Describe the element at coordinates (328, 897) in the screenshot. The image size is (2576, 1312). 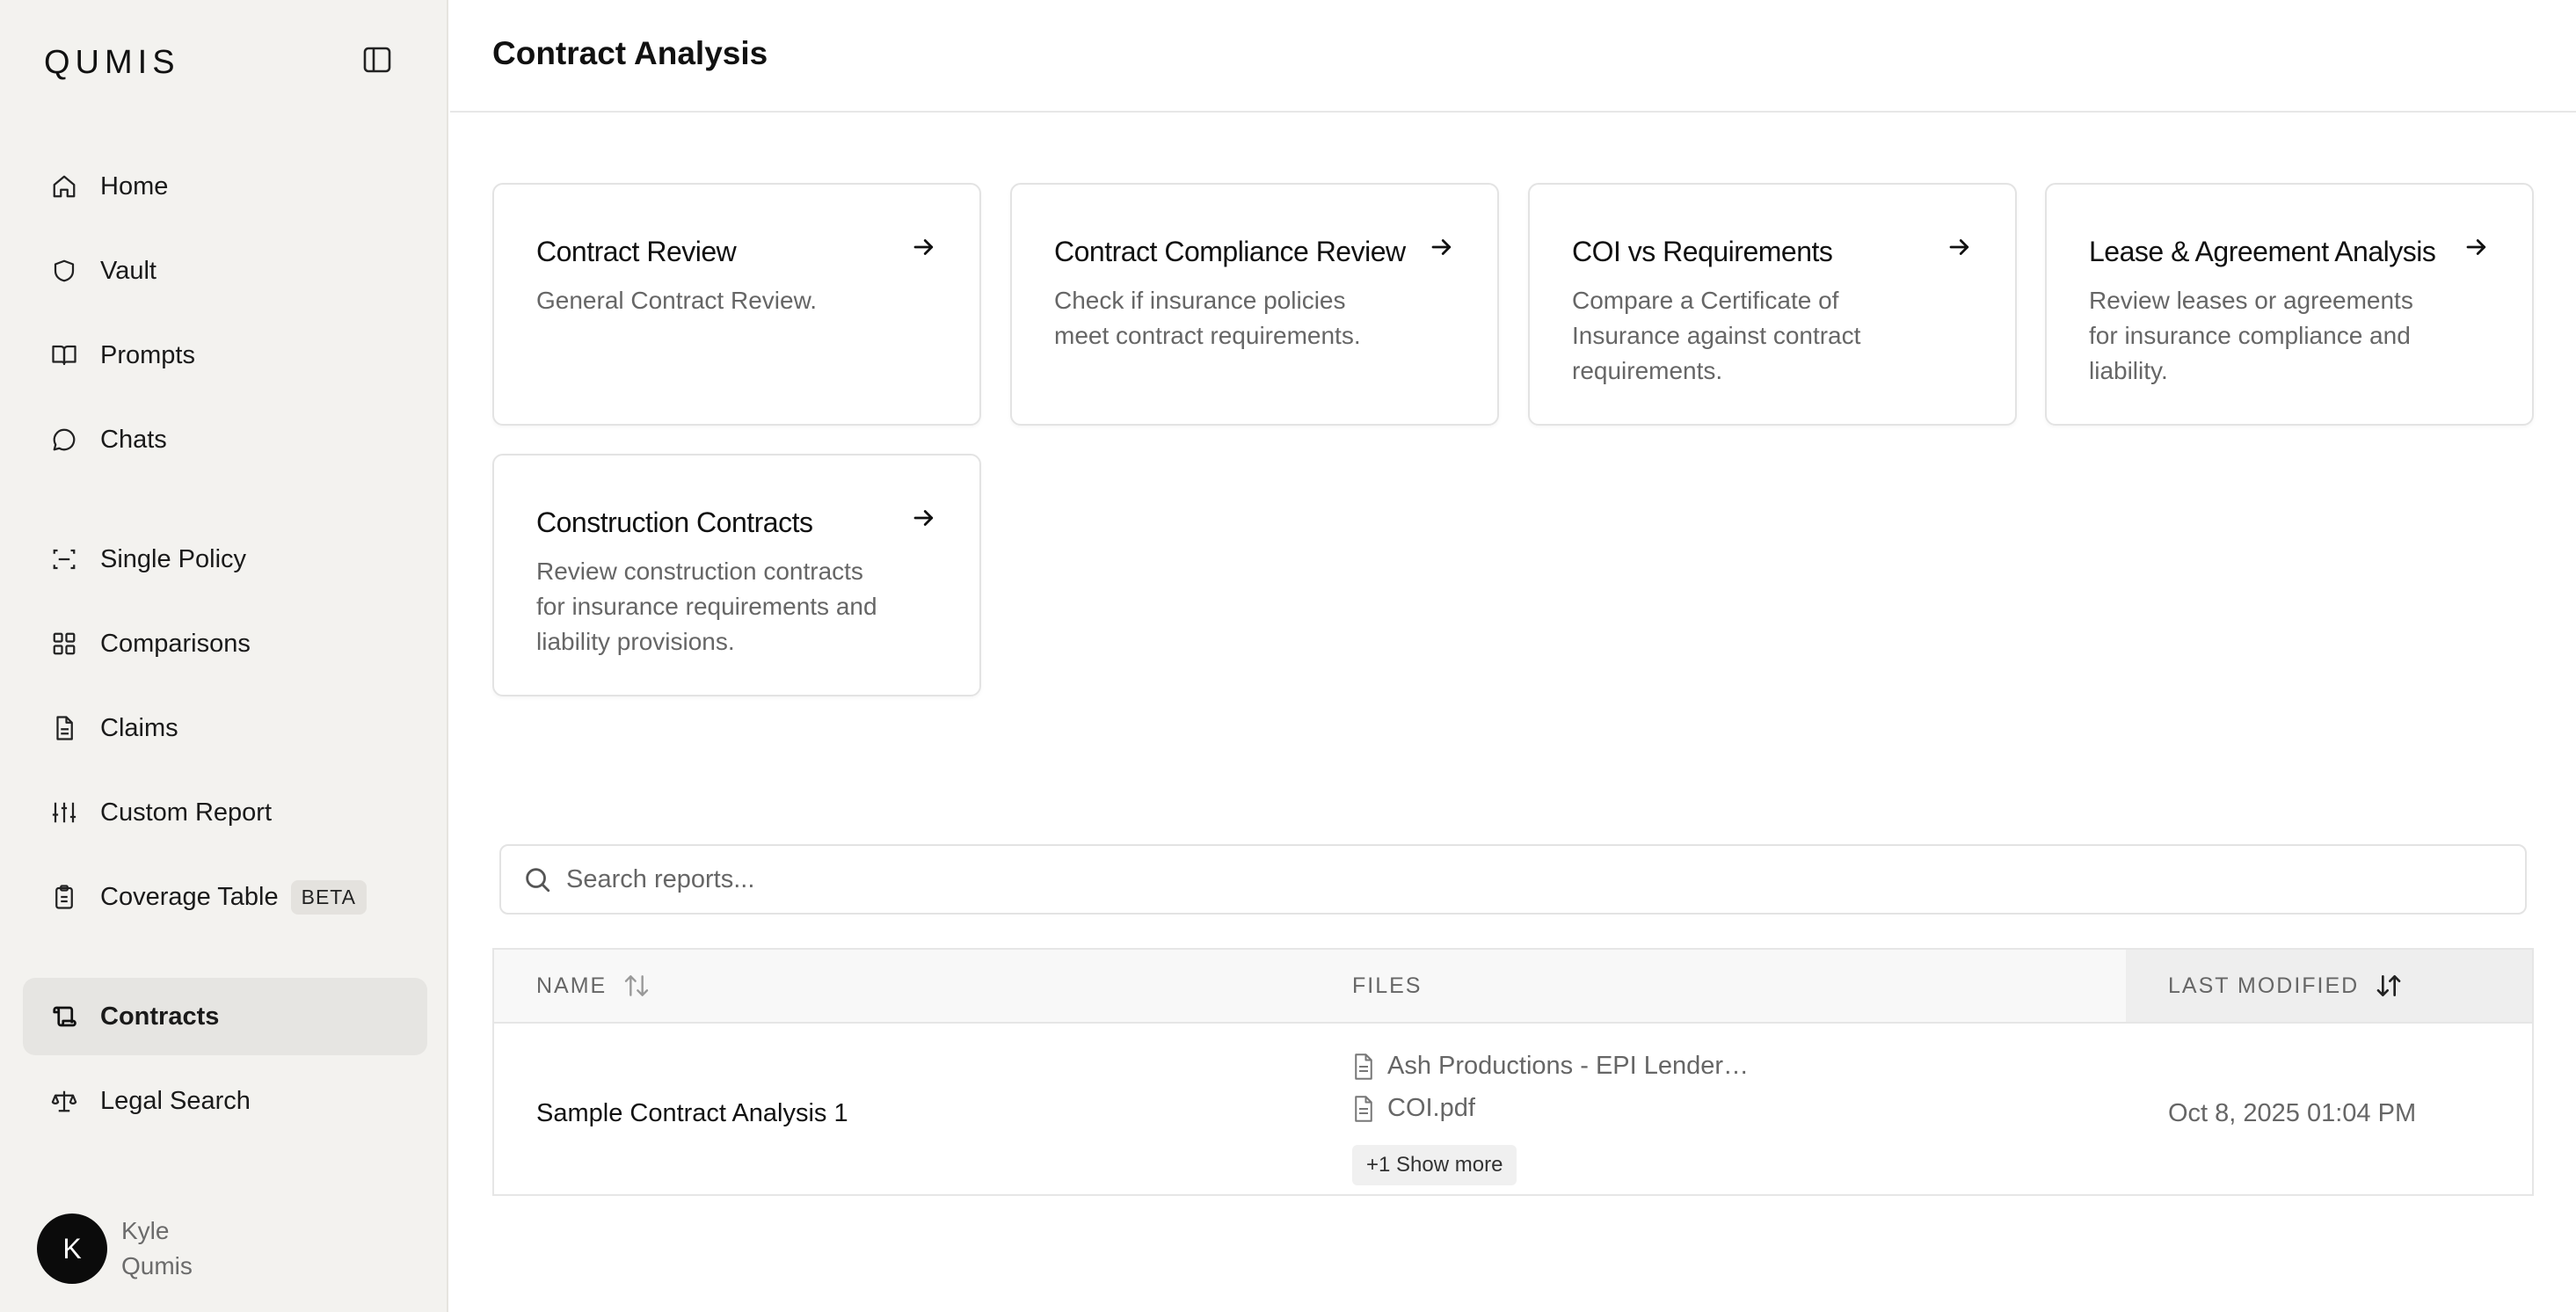
I see `beta-badge: BETA` at that location.